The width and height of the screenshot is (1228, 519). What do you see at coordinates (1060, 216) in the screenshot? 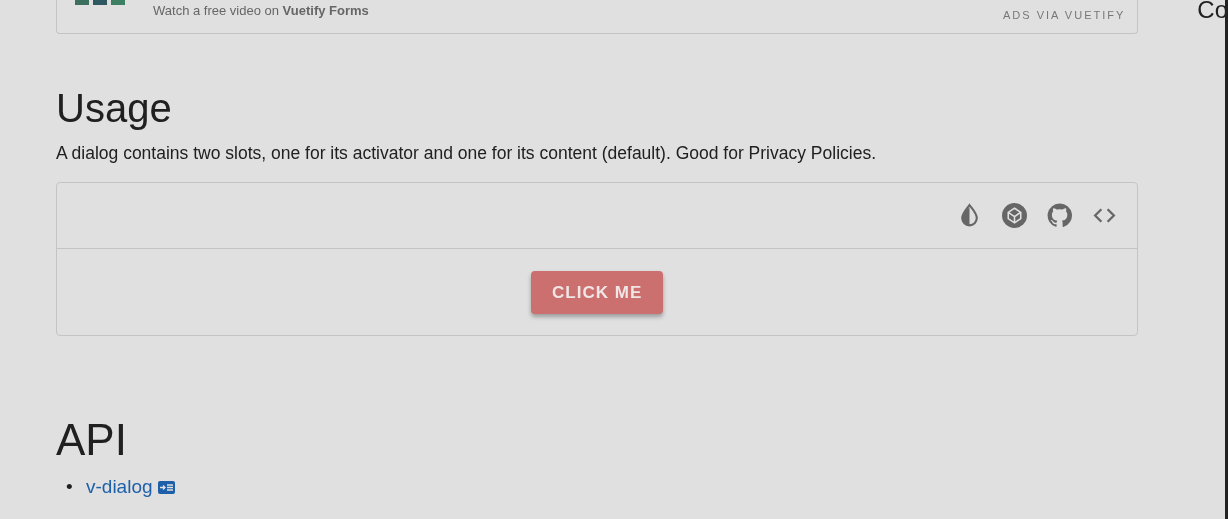
I see `github-icon` at bounding box center [1060, 216].